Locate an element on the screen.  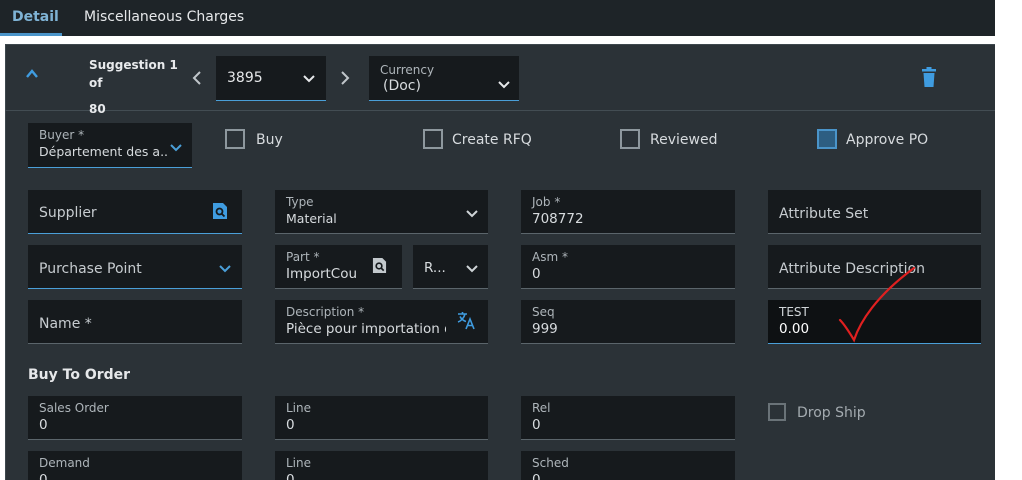
reviewed-checkbox is located at coordinates (630, 139).